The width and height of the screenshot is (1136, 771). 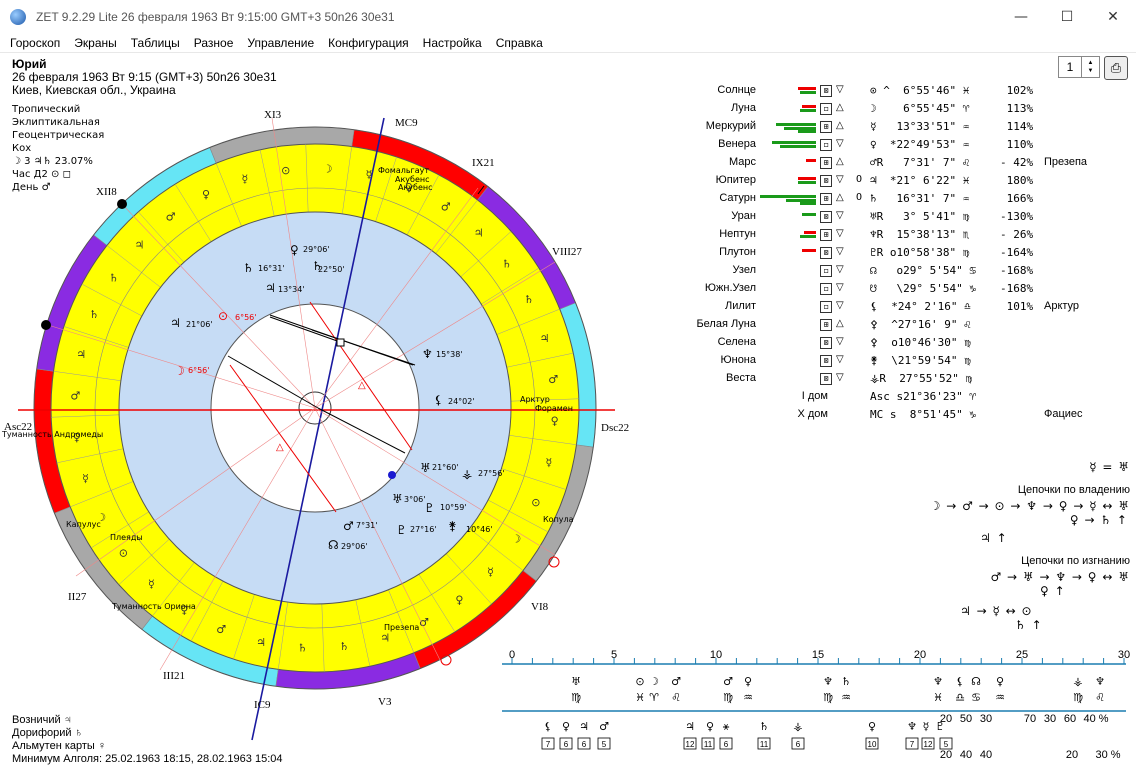 What do you see at coordinates (798, 744) in the screenshot?
I see `scale-box-label: 6` at bounding box center [798, 744].